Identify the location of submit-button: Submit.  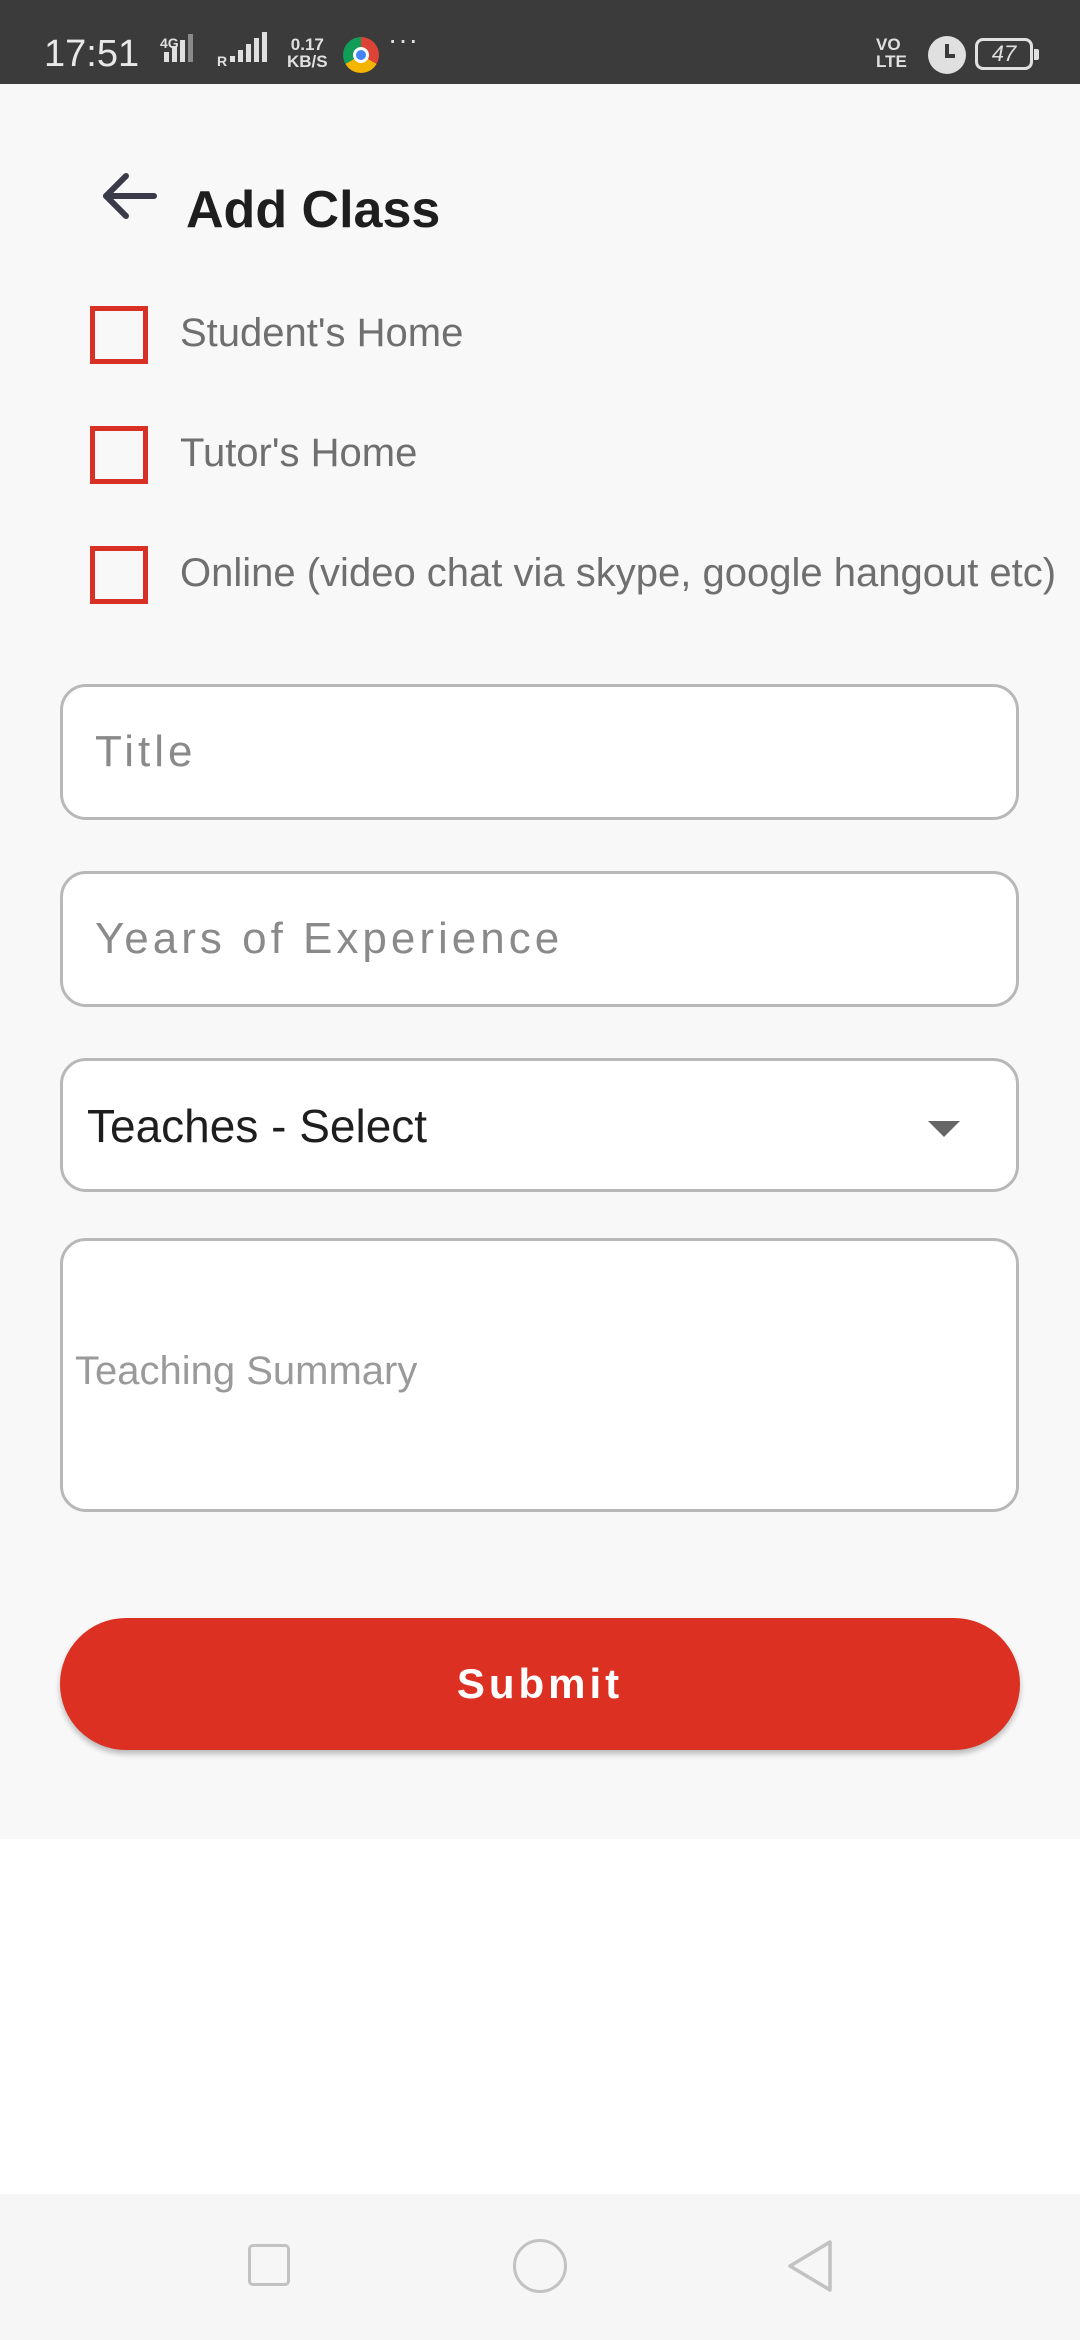
(540, 1684).